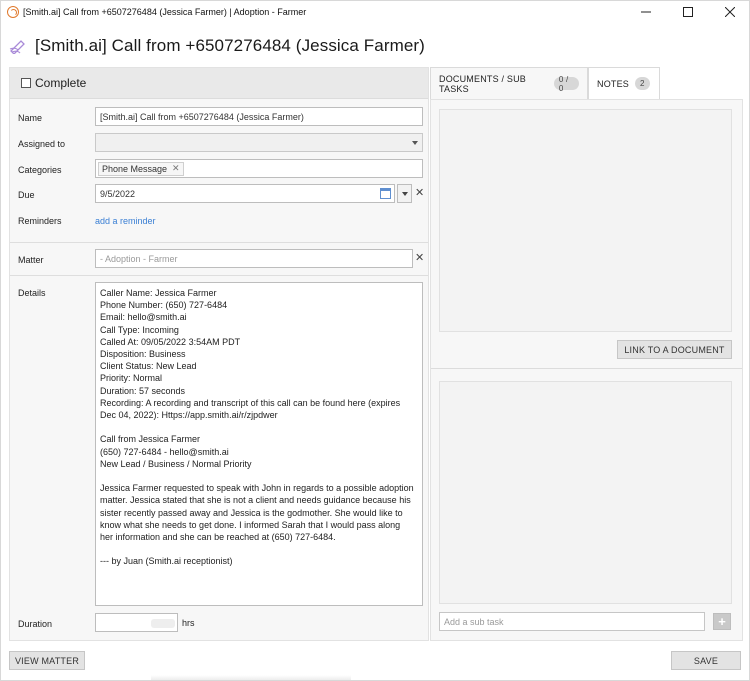 Image resolution: width=750 pixels, height=681 pixels. I want to click on maximize-icon, so click(688, 12).